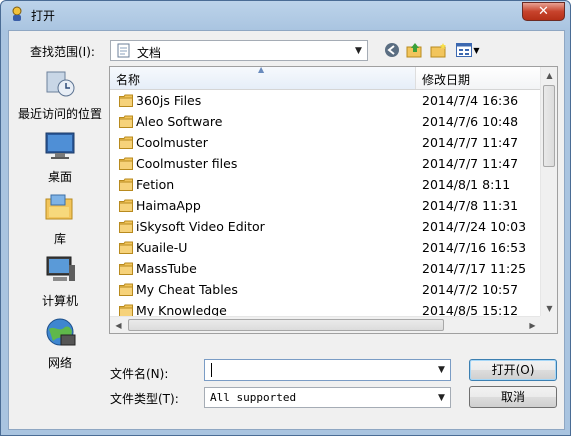 This screenshot has width=571, height=436. I want to click on place-desktop: 桌面, so click(60, 157).